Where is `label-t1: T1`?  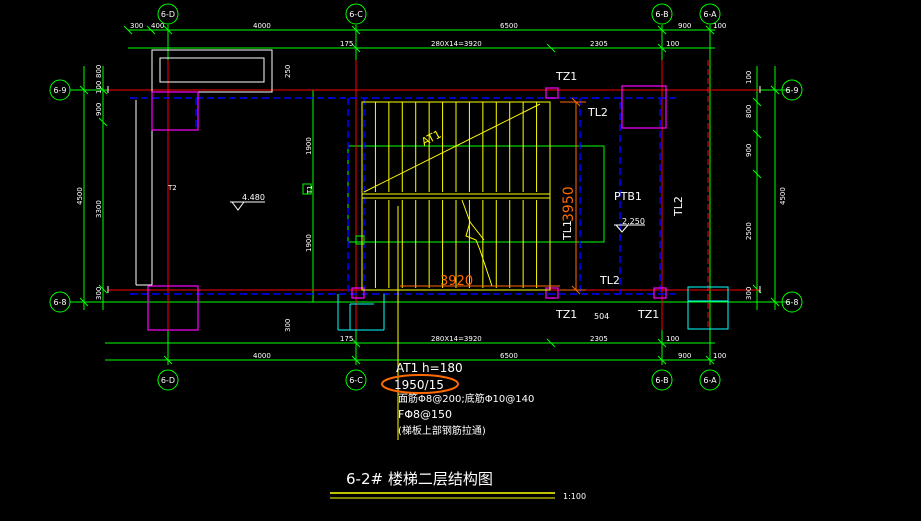
label-t1: T1 is located at coordinates (310, 190).